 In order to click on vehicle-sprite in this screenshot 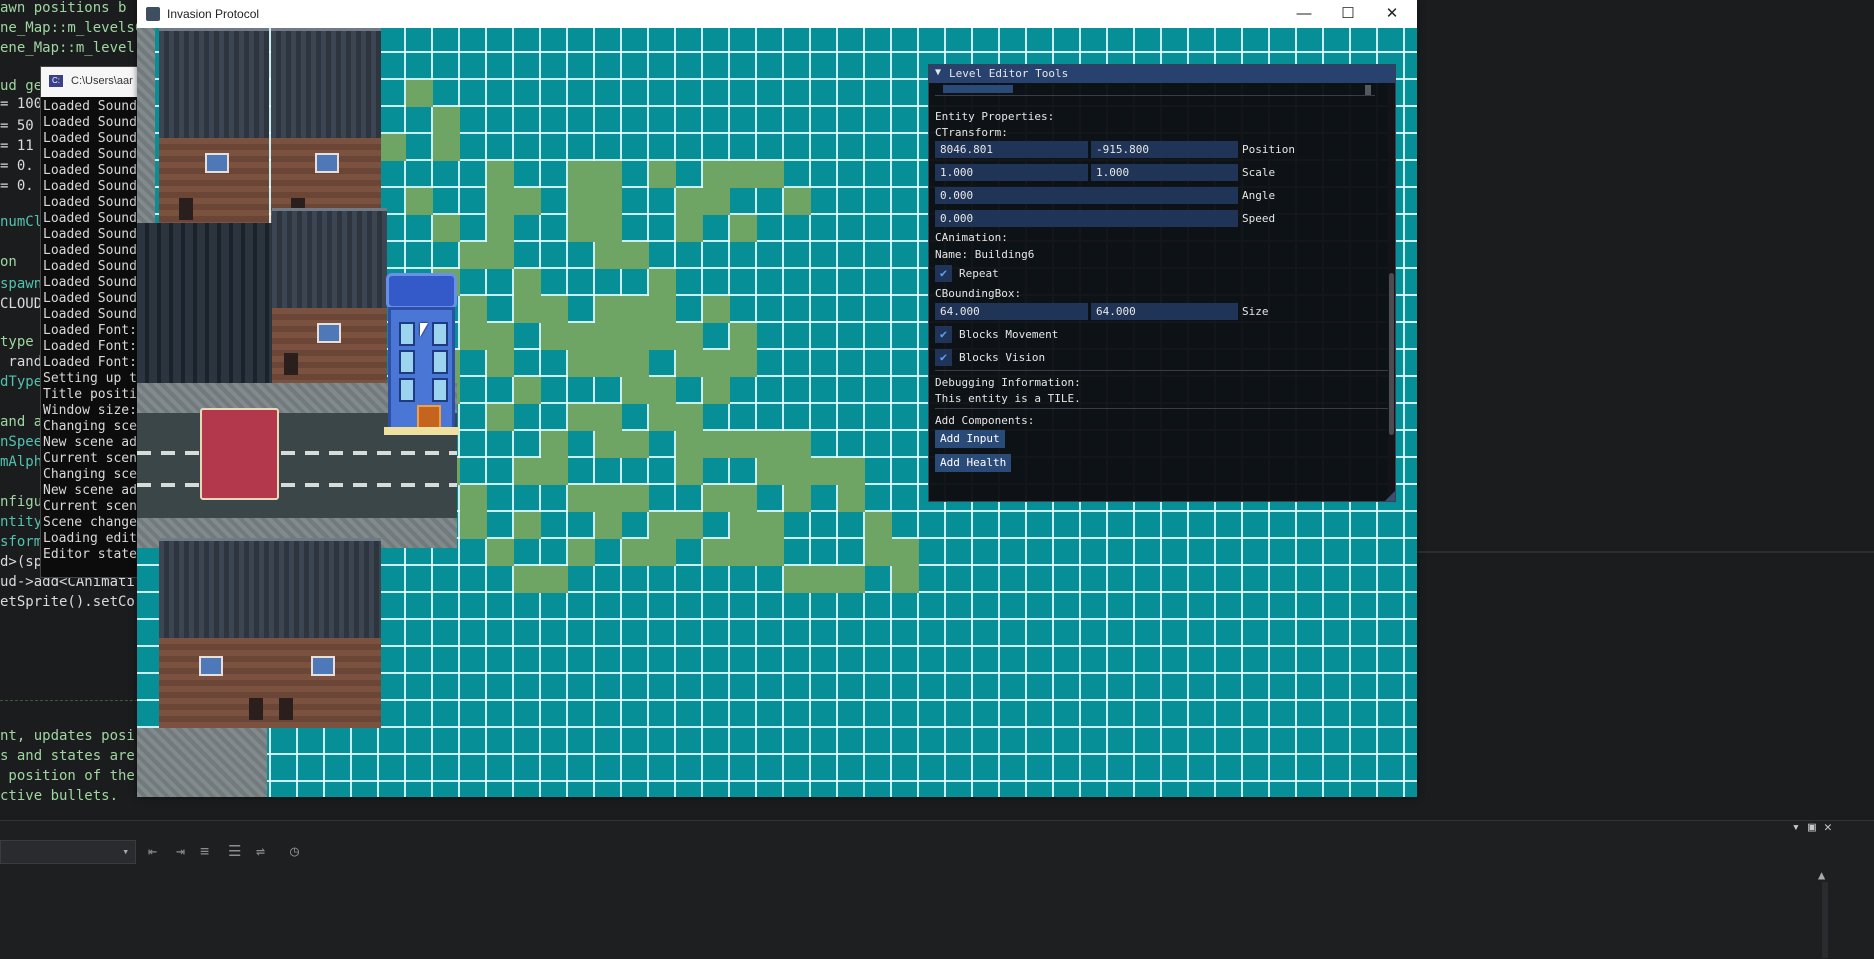, I will do `click(239, 454)`.